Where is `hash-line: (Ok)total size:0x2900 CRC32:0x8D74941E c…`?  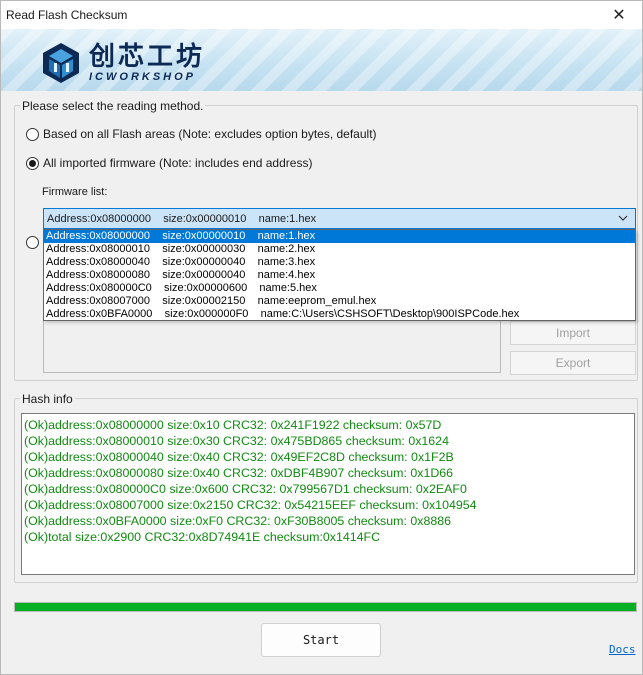 hash-line: (Ok)total size:0x2900 CRC32:0x8D74941E c… is located at coordinates (202, 537).